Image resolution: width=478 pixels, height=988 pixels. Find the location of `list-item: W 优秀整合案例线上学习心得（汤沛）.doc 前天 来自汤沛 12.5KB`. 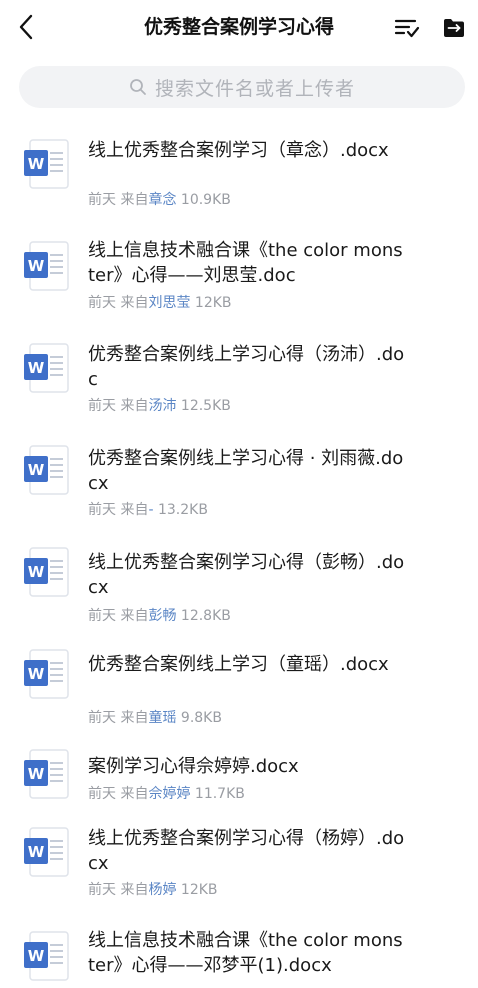

list-item: W 优秀整合案例线上学习心得（汤沛）.doc 前天 来自汤沛 12.5KB is located at coordinates (239, 377).